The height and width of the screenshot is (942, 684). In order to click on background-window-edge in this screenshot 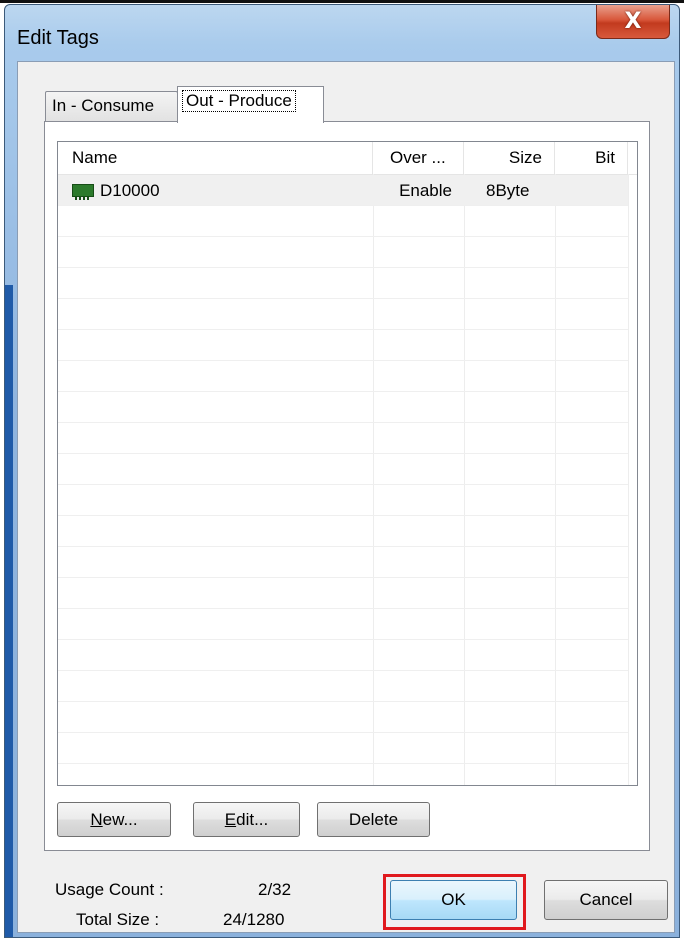, I will do `click(9, 611)`.